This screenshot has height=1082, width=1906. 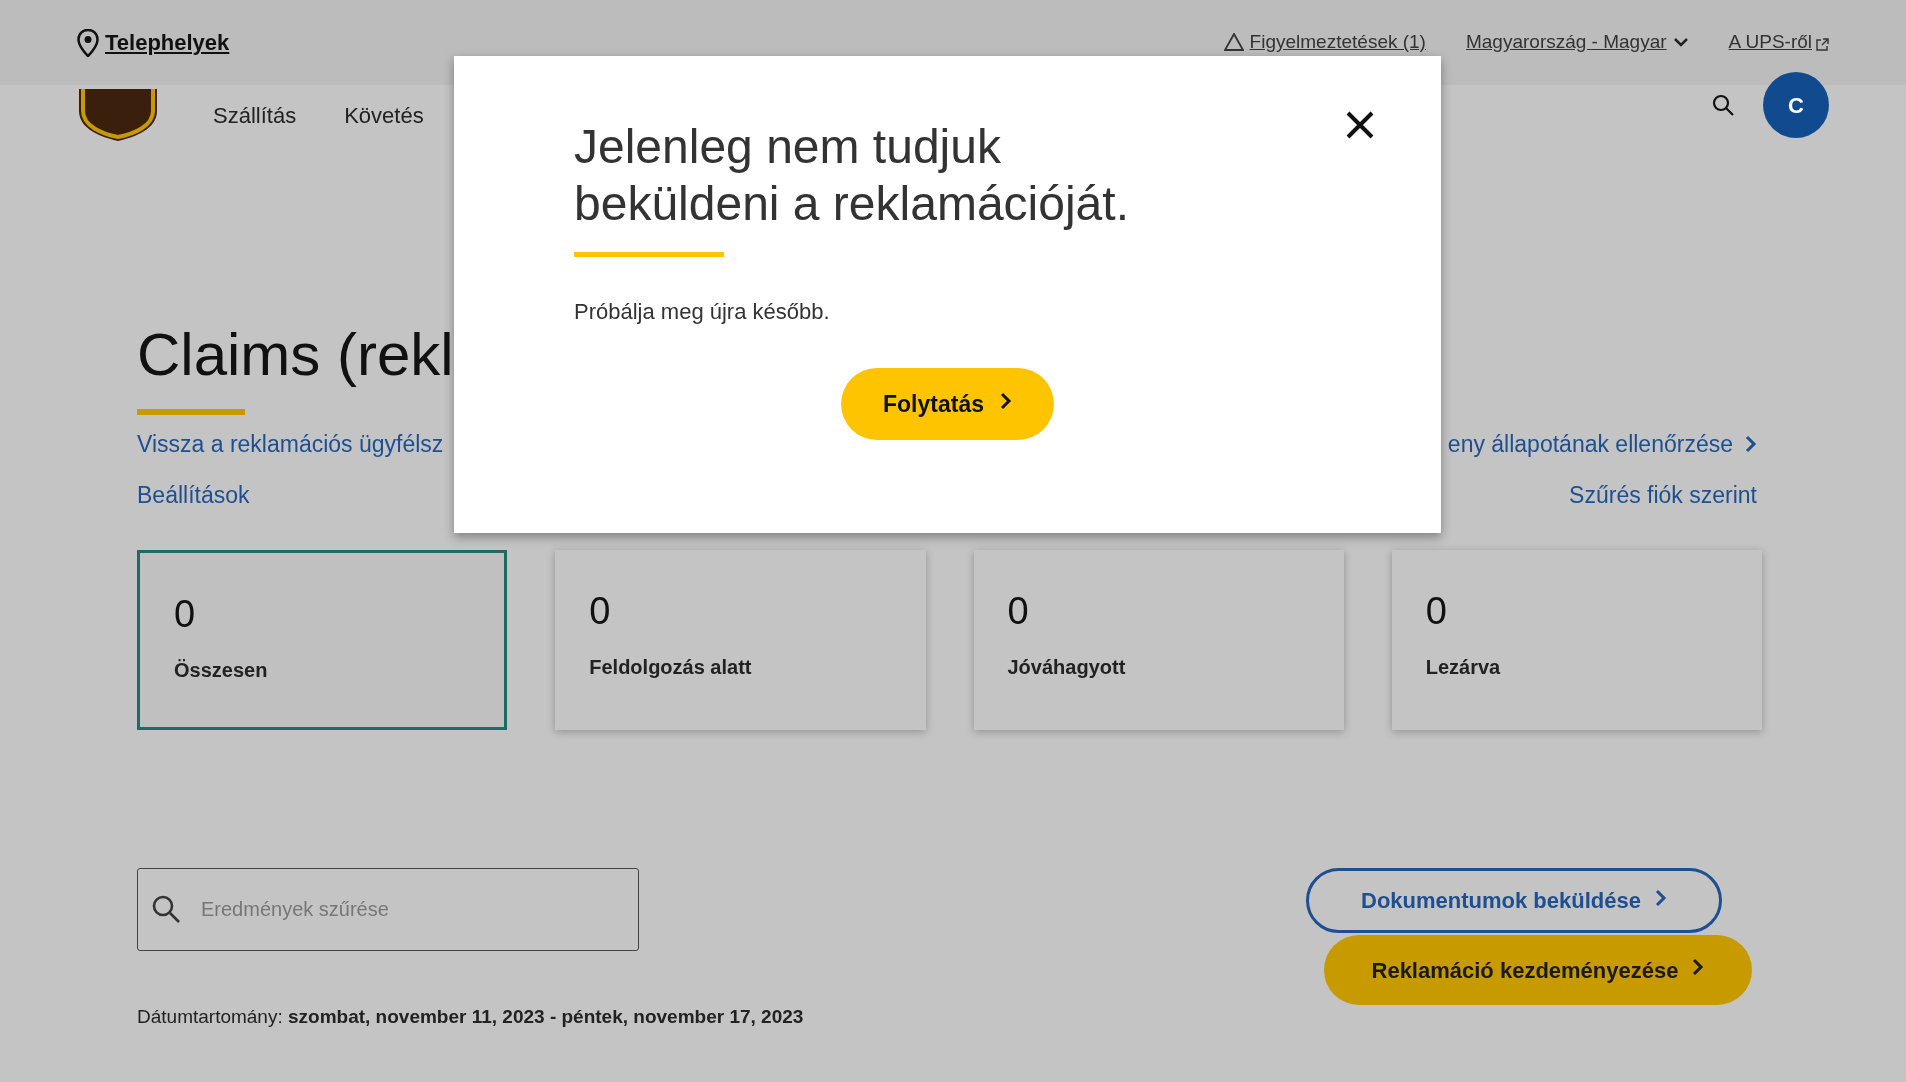 What do you see at coordinates (1067, 667) in the screenshot?
I see `card-label: Jóváhagyott` at bounding box center [1067, 667].